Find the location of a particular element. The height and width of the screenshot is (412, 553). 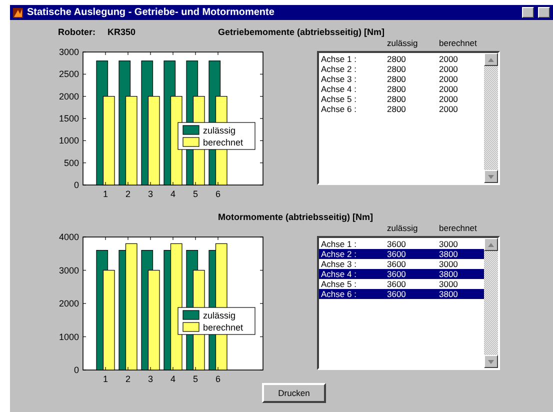

minimize-button is located at coordinates (528, 12).